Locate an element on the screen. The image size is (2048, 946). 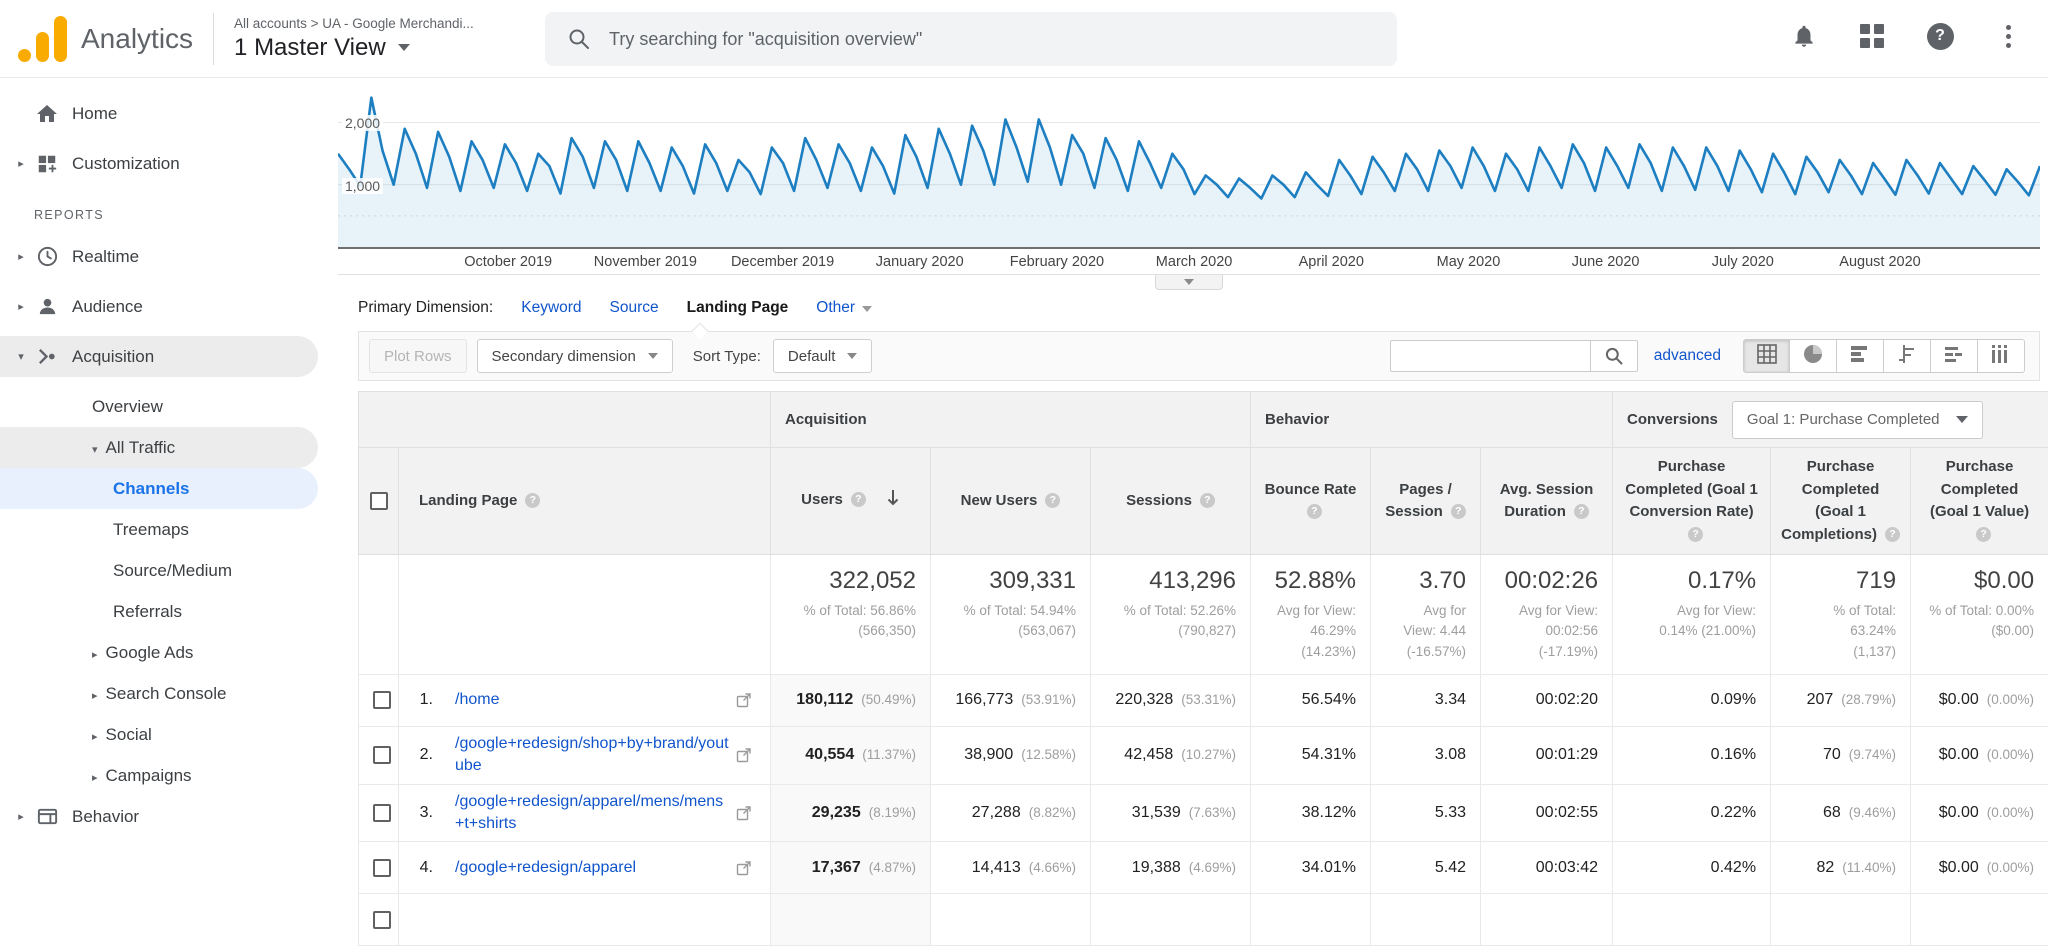
total-goal_conversion_rate: 0.17%Avg for View: 0.14% (21.00%) is located at coordinates (1692, 615).